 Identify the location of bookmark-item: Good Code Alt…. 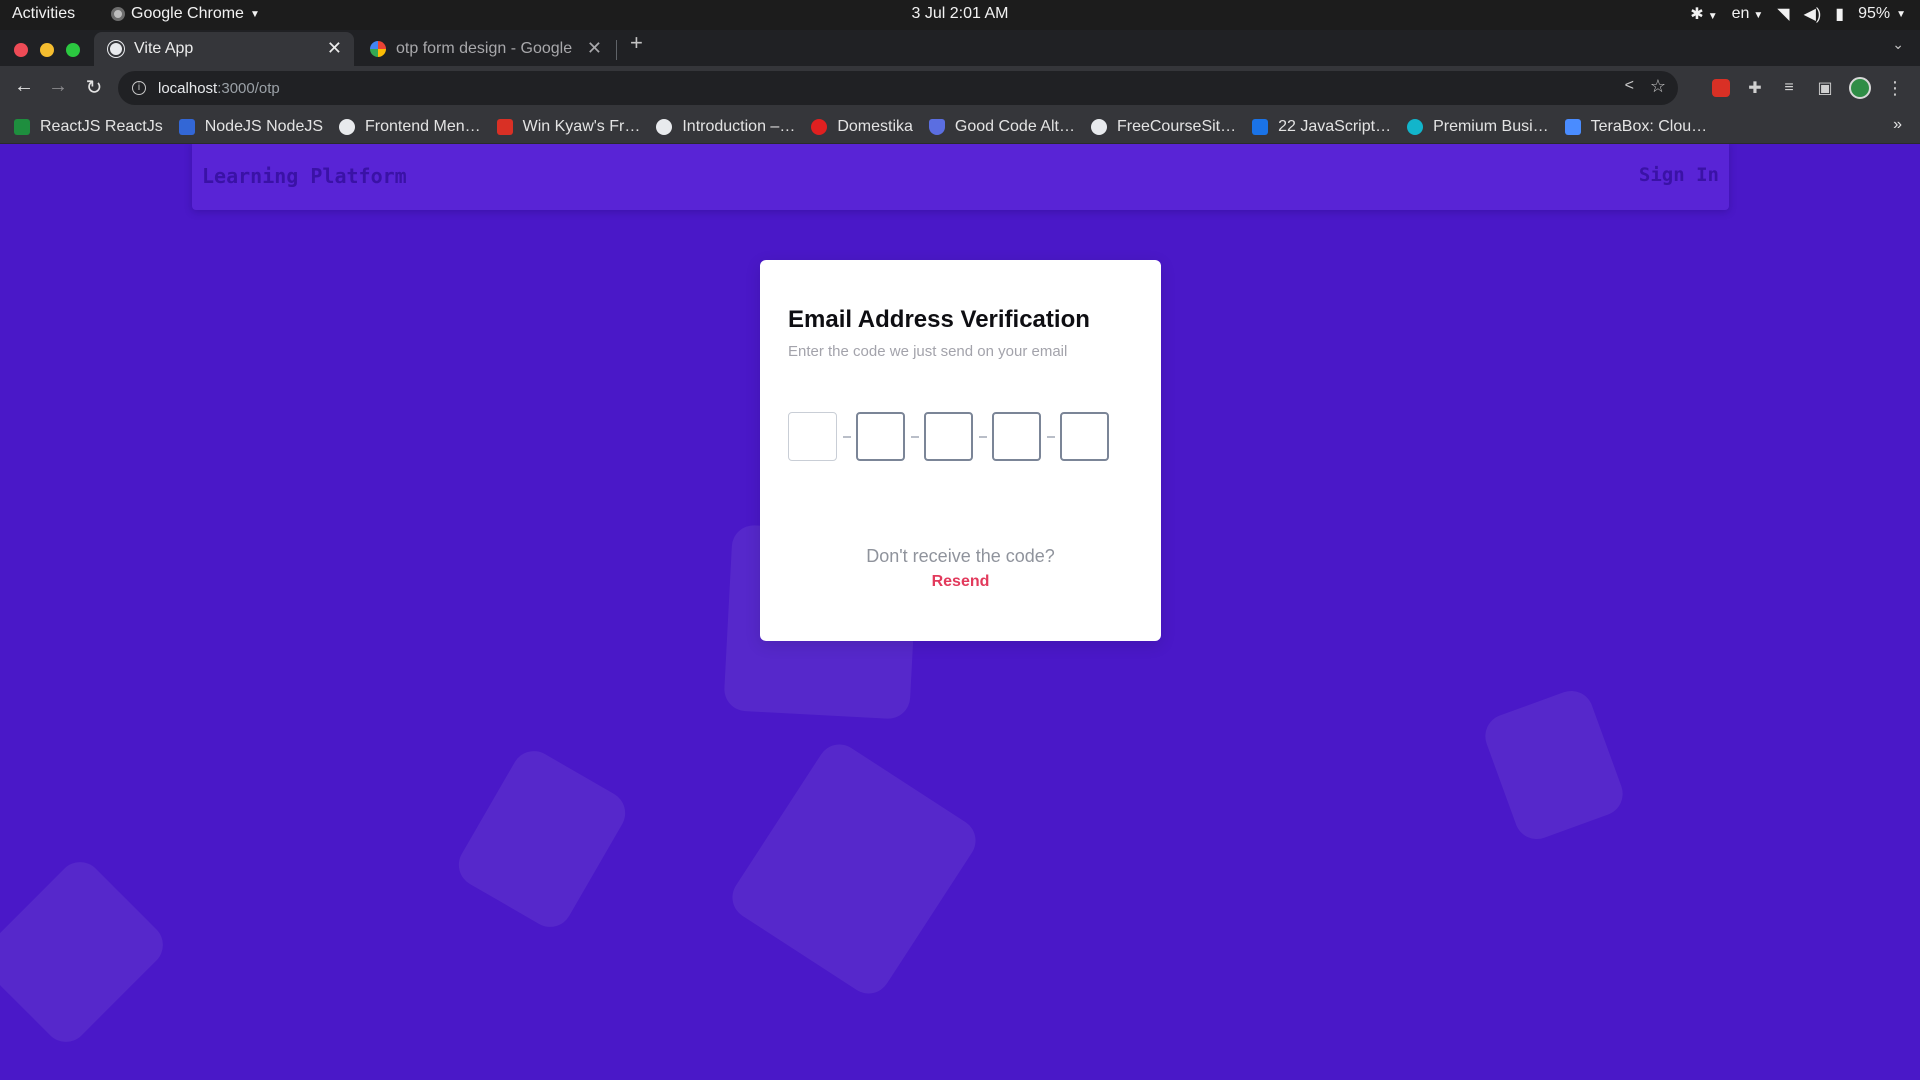
(1001, 126).